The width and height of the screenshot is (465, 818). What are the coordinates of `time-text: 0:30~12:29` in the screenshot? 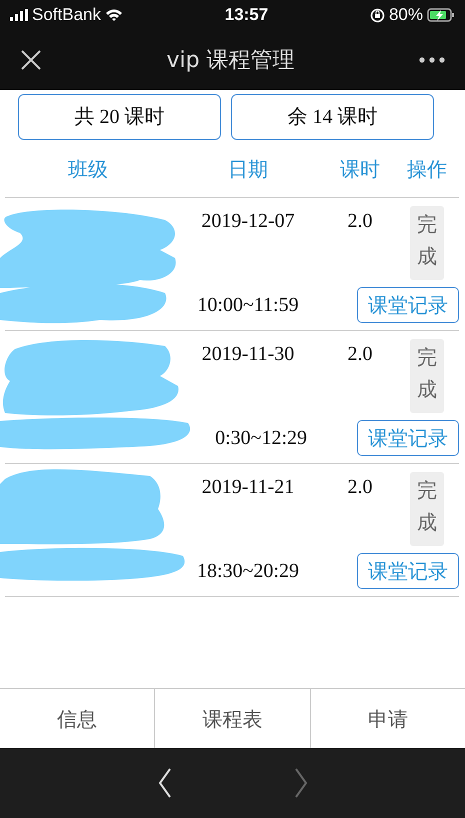 It's located at (261, 438).